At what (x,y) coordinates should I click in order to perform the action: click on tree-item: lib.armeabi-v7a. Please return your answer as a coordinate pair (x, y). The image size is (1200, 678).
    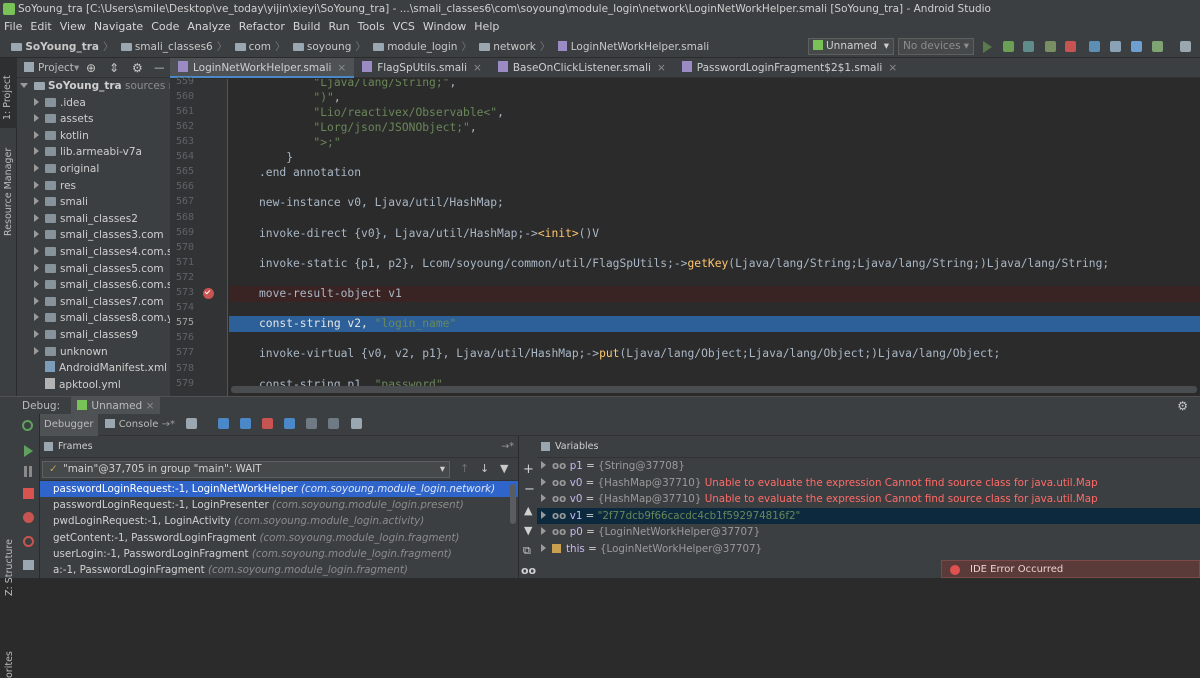
    Looking at the image, I should click on (93, 152).